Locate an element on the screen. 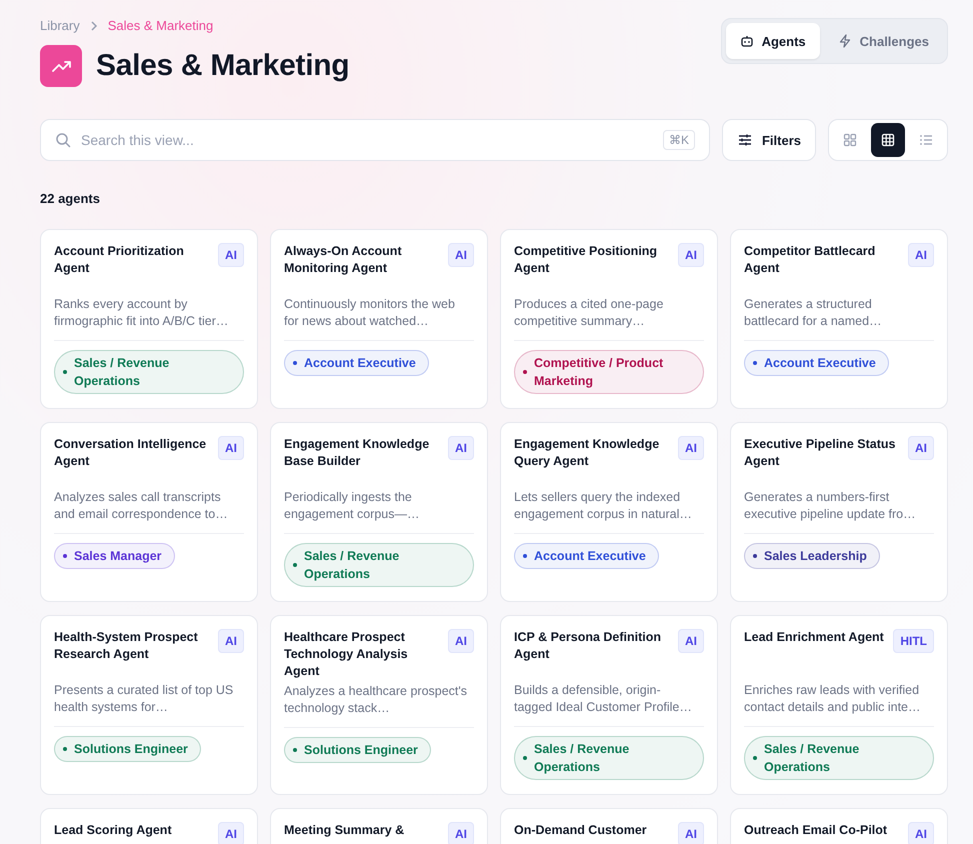 This screenshot has height=844, width=973. agent-card: Lead Scoring Agent AI is located at coordinates (149, 826).